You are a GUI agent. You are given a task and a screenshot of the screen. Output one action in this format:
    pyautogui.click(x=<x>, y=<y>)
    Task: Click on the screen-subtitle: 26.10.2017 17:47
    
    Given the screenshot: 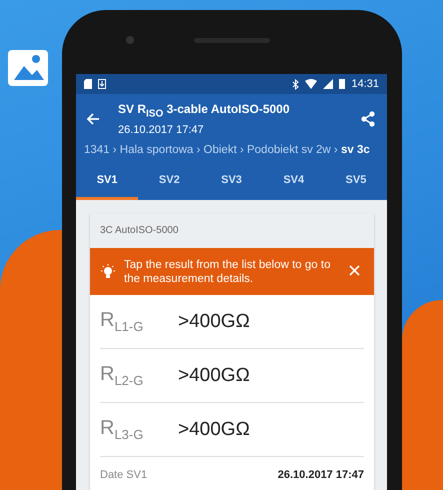 What is the action you would take?
    pyautogui.click(x=161, y=130)
    